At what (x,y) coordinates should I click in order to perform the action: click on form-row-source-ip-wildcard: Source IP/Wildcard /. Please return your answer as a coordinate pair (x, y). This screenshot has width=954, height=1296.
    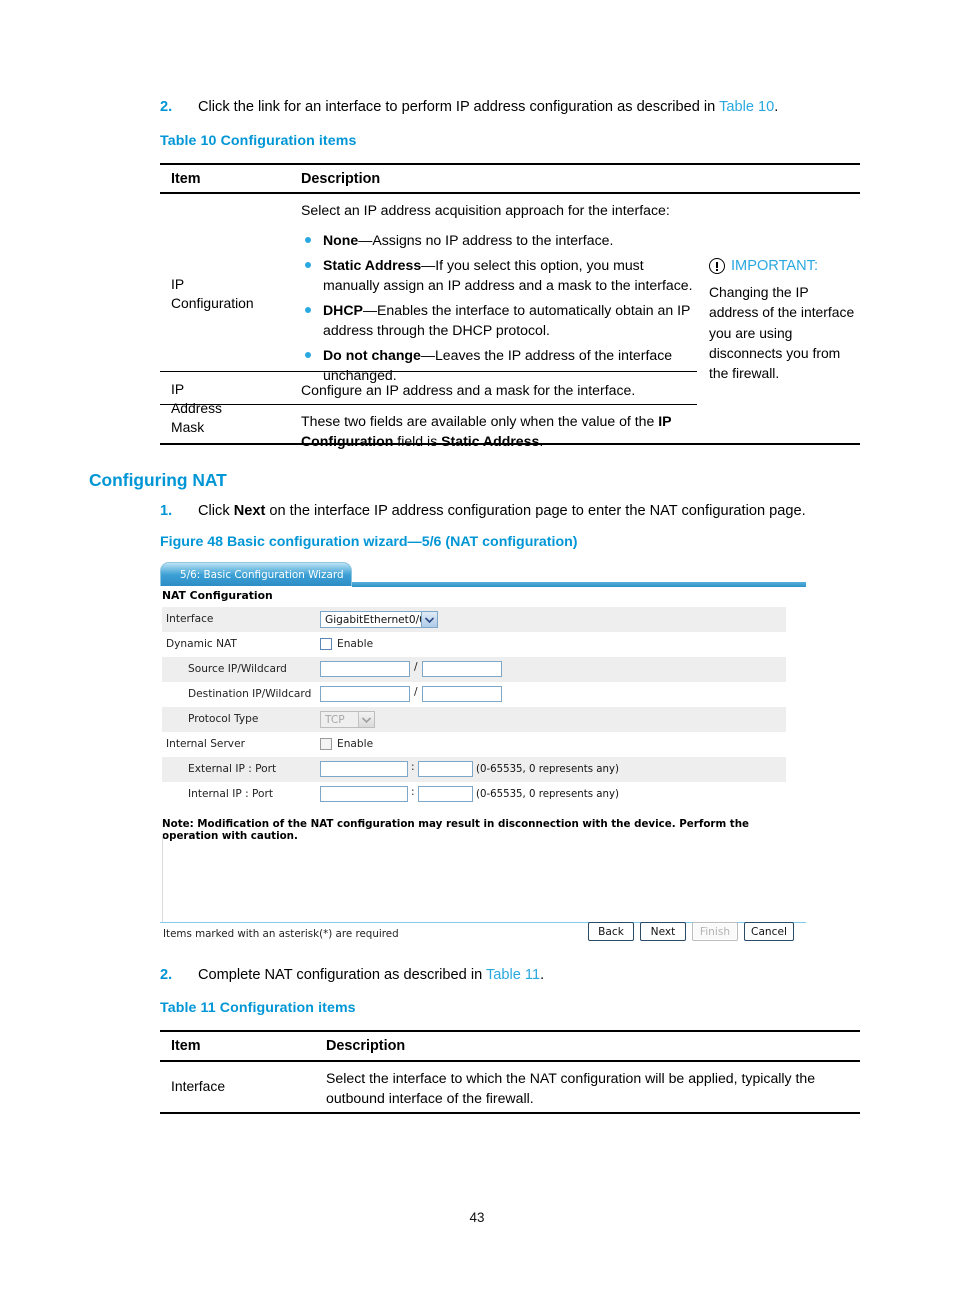
    Looking at the image, I should click on (474, 669).